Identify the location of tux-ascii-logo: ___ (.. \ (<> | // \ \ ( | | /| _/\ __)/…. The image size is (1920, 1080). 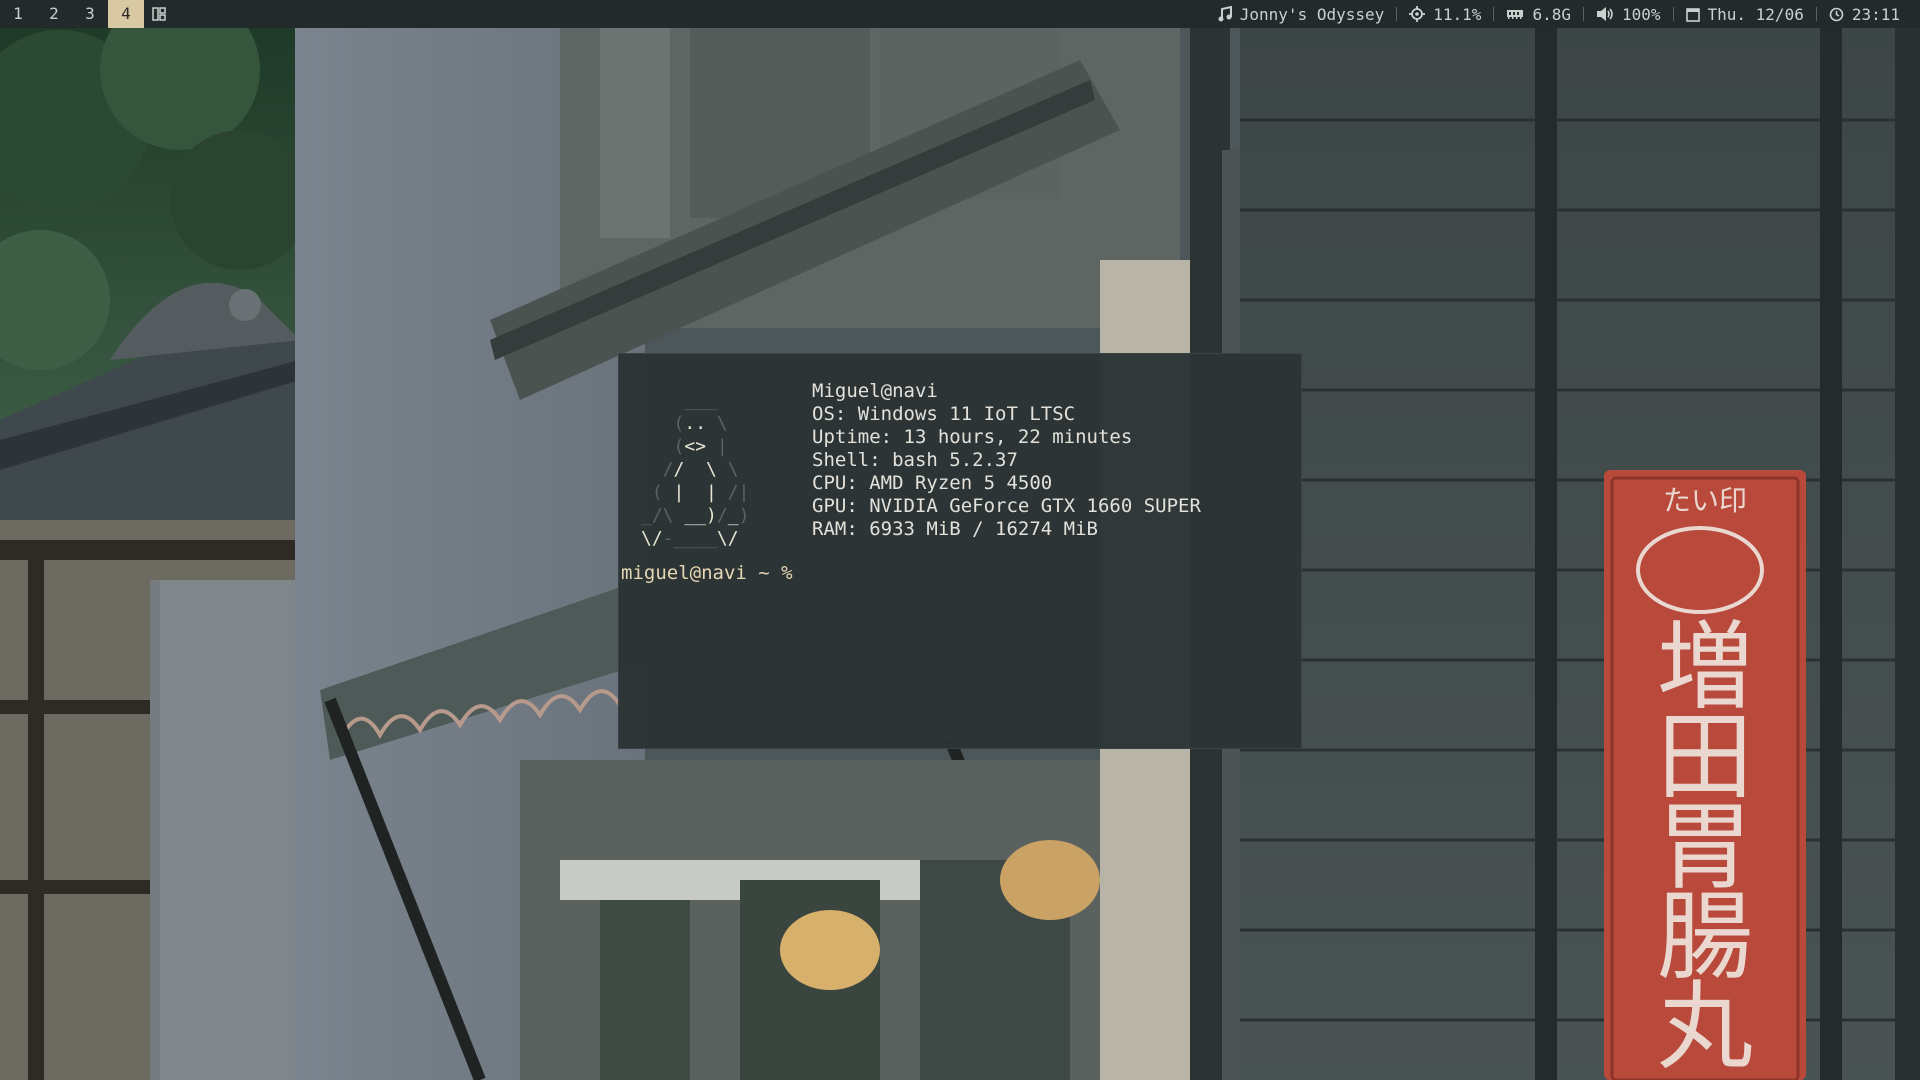
(695, 469).